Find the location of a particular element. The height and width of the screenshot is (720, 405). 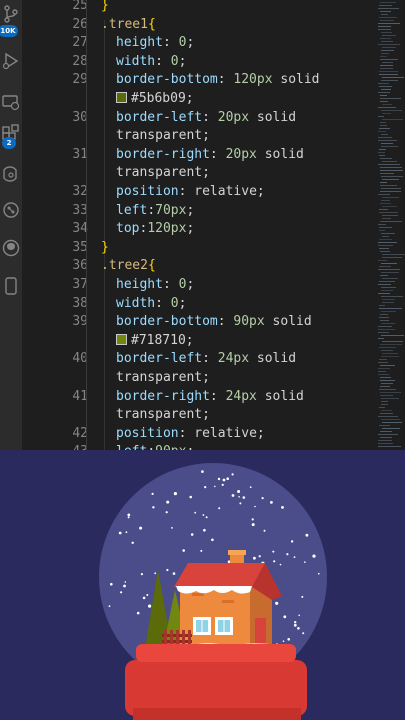

code-line: top:120px; is located at coordinates (155, 229).